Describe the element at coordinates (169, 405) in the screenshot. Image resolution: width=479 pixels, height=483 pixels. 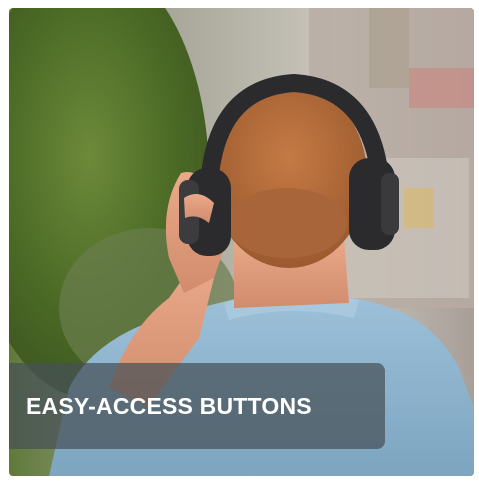
I see `caption-text: EASY-ACCESS BUTTONS` at that location.